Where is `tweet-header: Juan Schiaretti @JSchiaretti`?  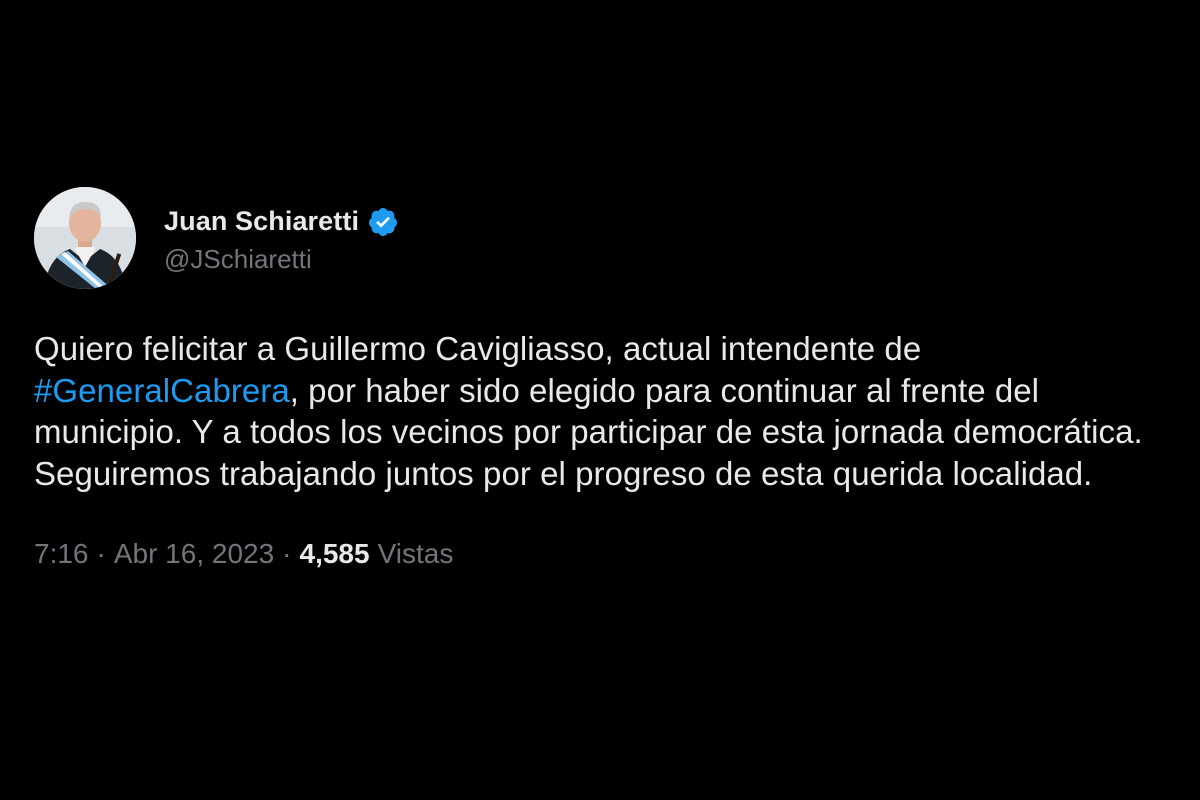 tweet-header: Juan Schiaretti @JSchiaretti is located at coordinates (604, 238).